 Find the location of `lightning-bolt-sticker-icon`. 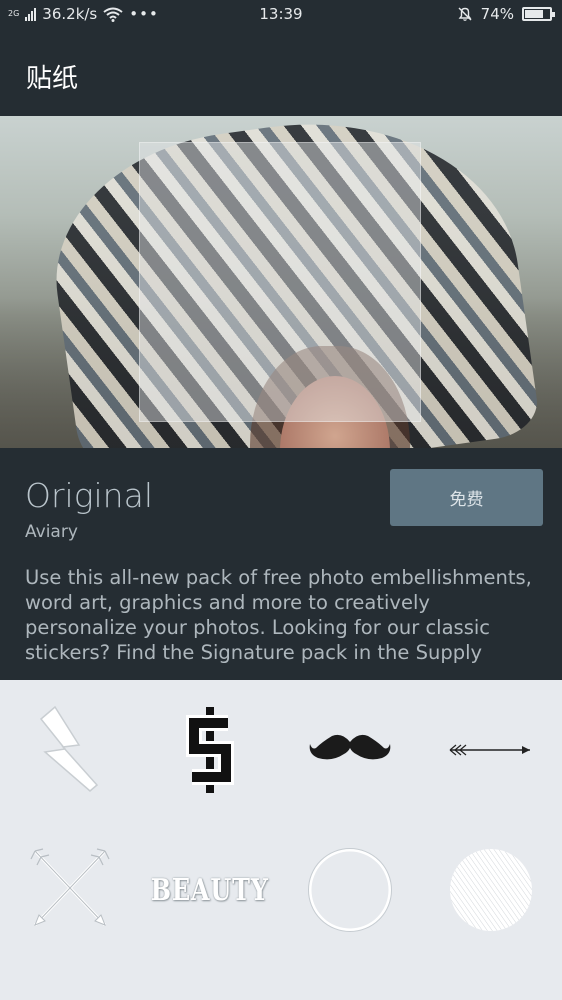

lightning-bolt-sticker-icon is located at coordinates (69, 748).